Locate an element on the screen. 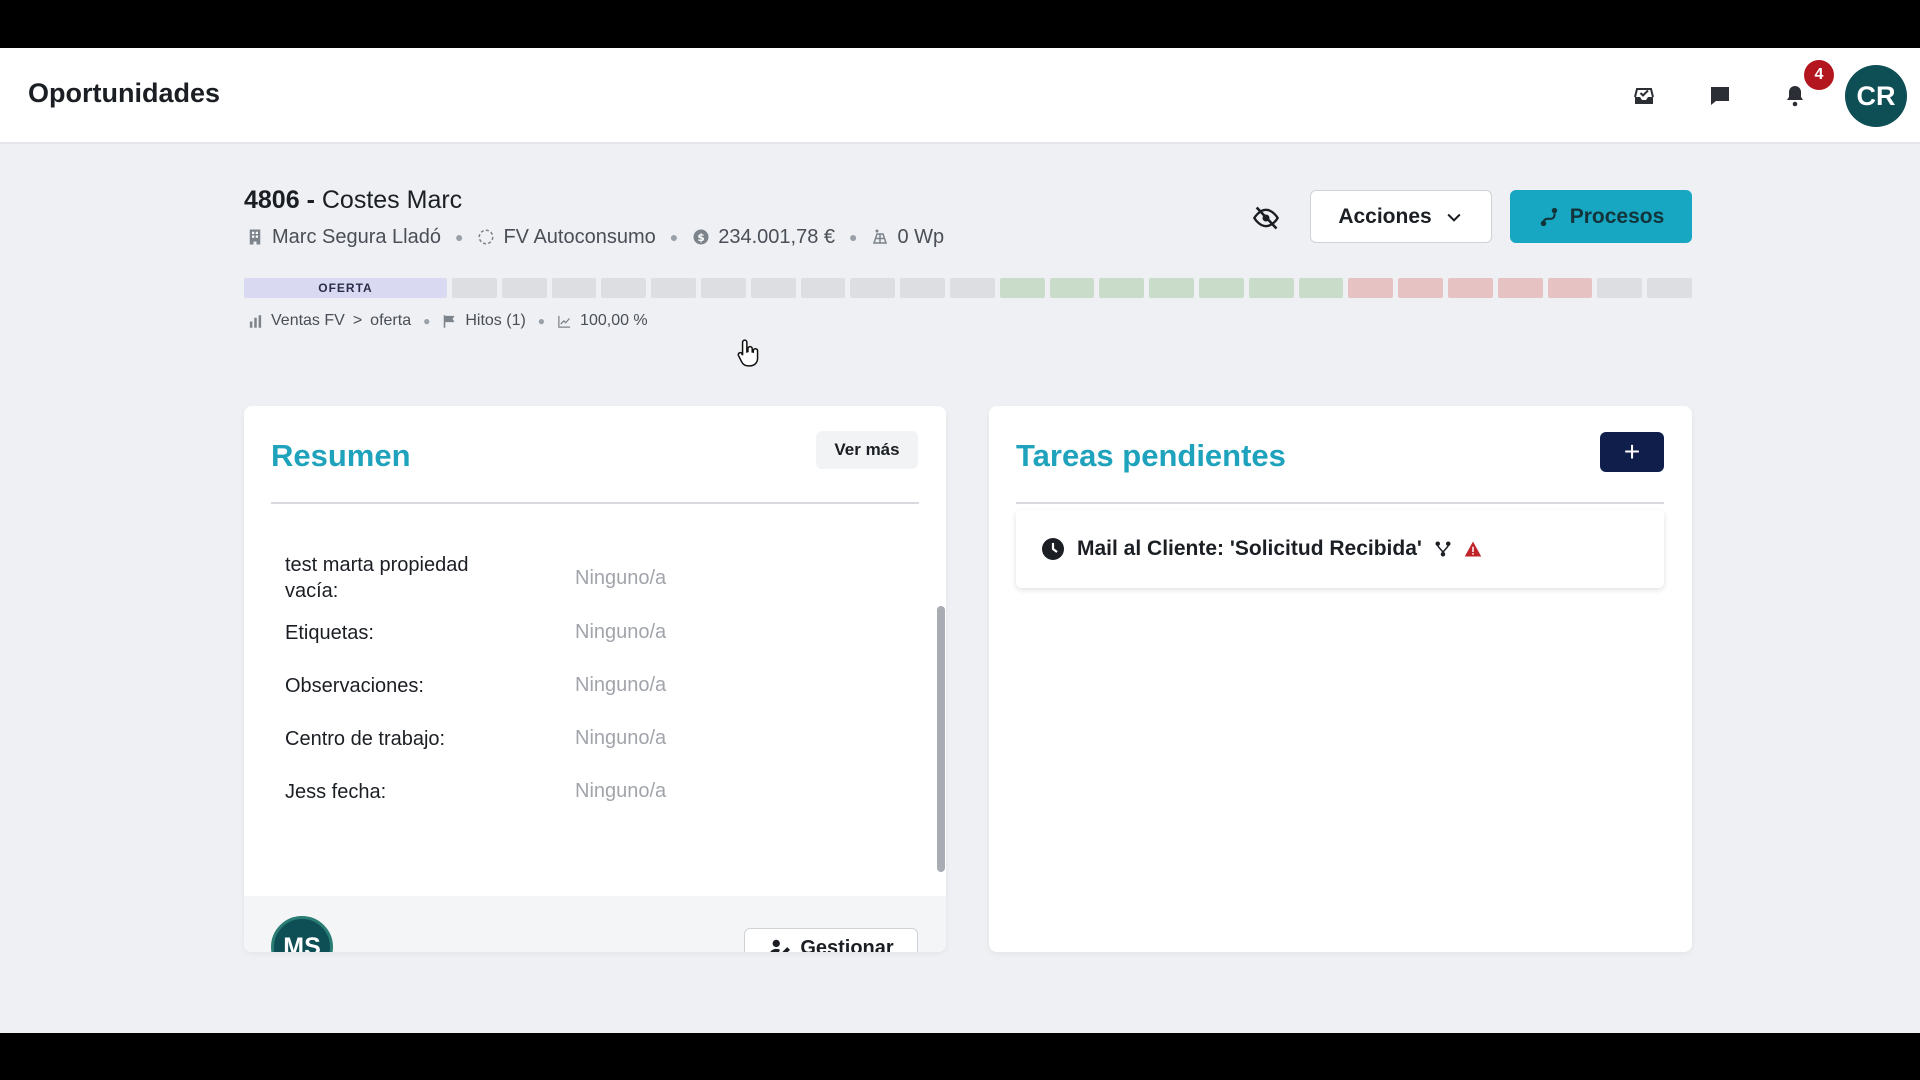 The image size is (1920, 1080). building-icon is located at coordinates (255, 237).